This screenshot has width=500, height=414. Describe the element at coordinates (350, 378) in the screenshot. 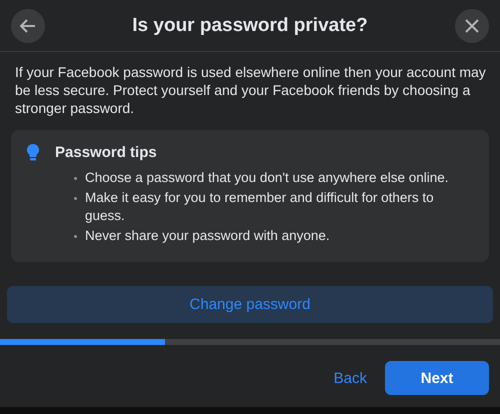

I see `back-button: Back` at that location.